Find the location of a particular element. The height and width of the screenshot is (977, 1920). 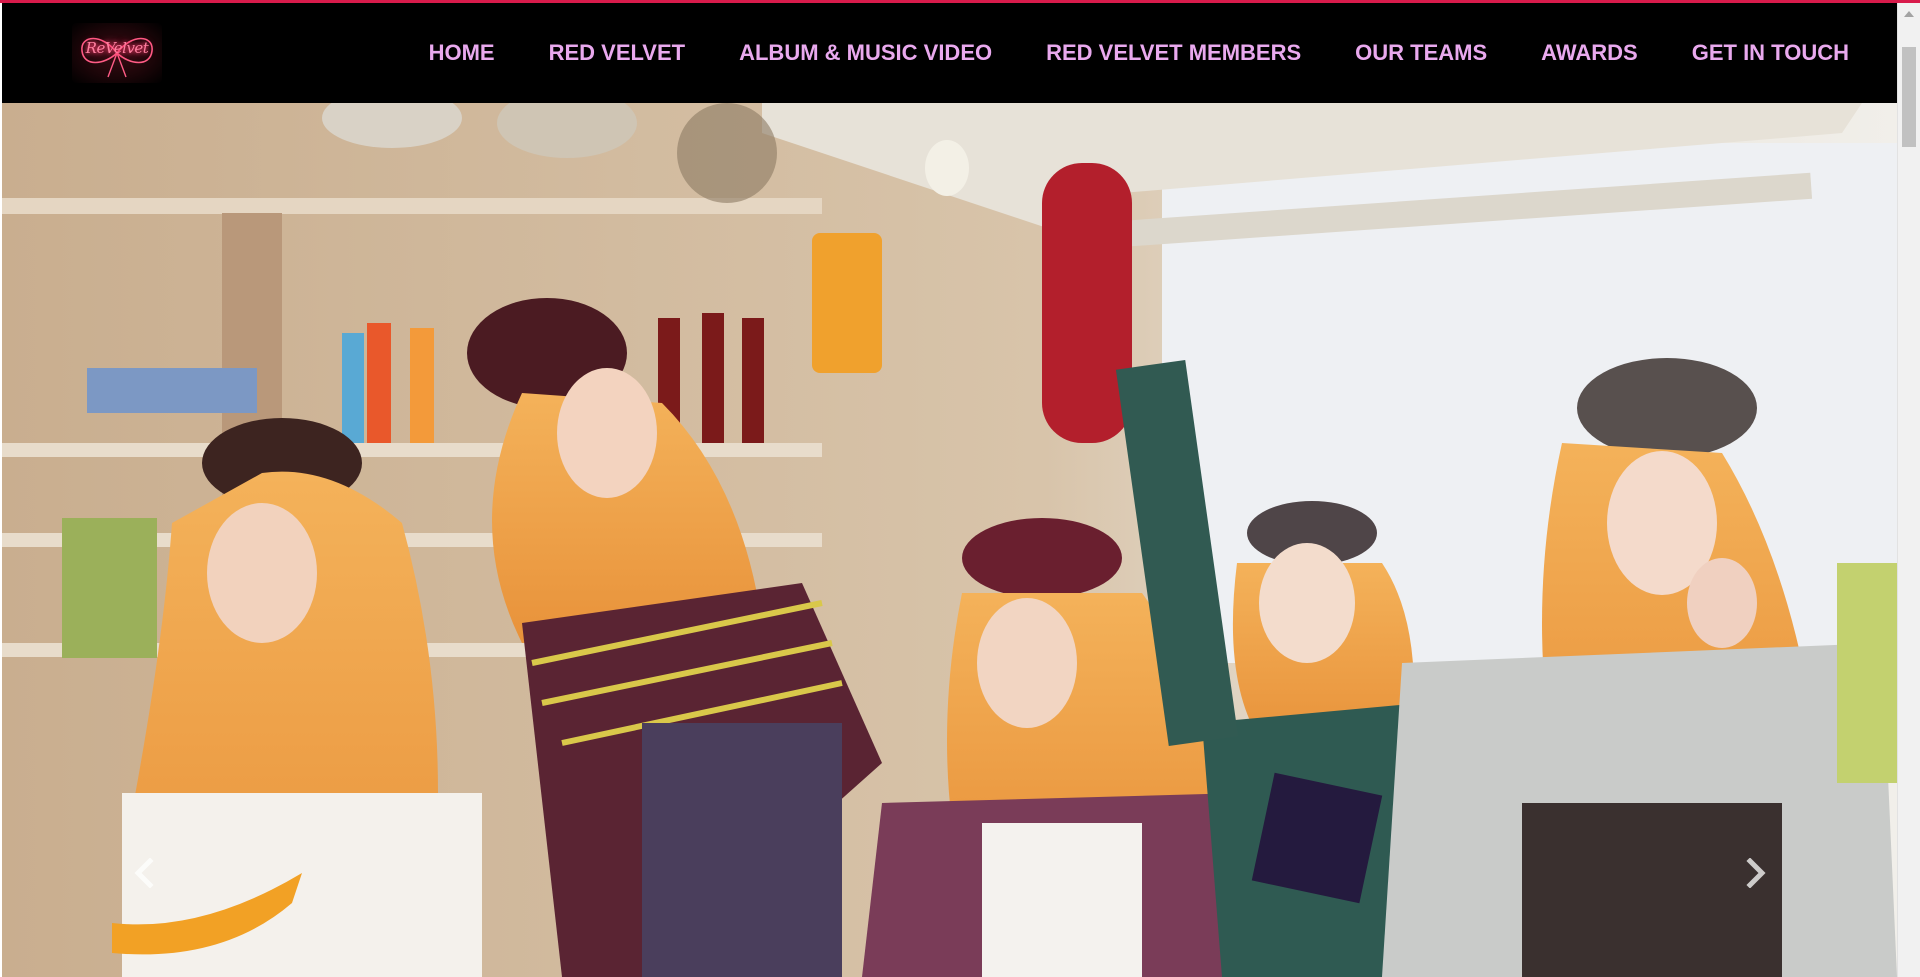

chevron-left-icon is located at coordinates (144, 873).